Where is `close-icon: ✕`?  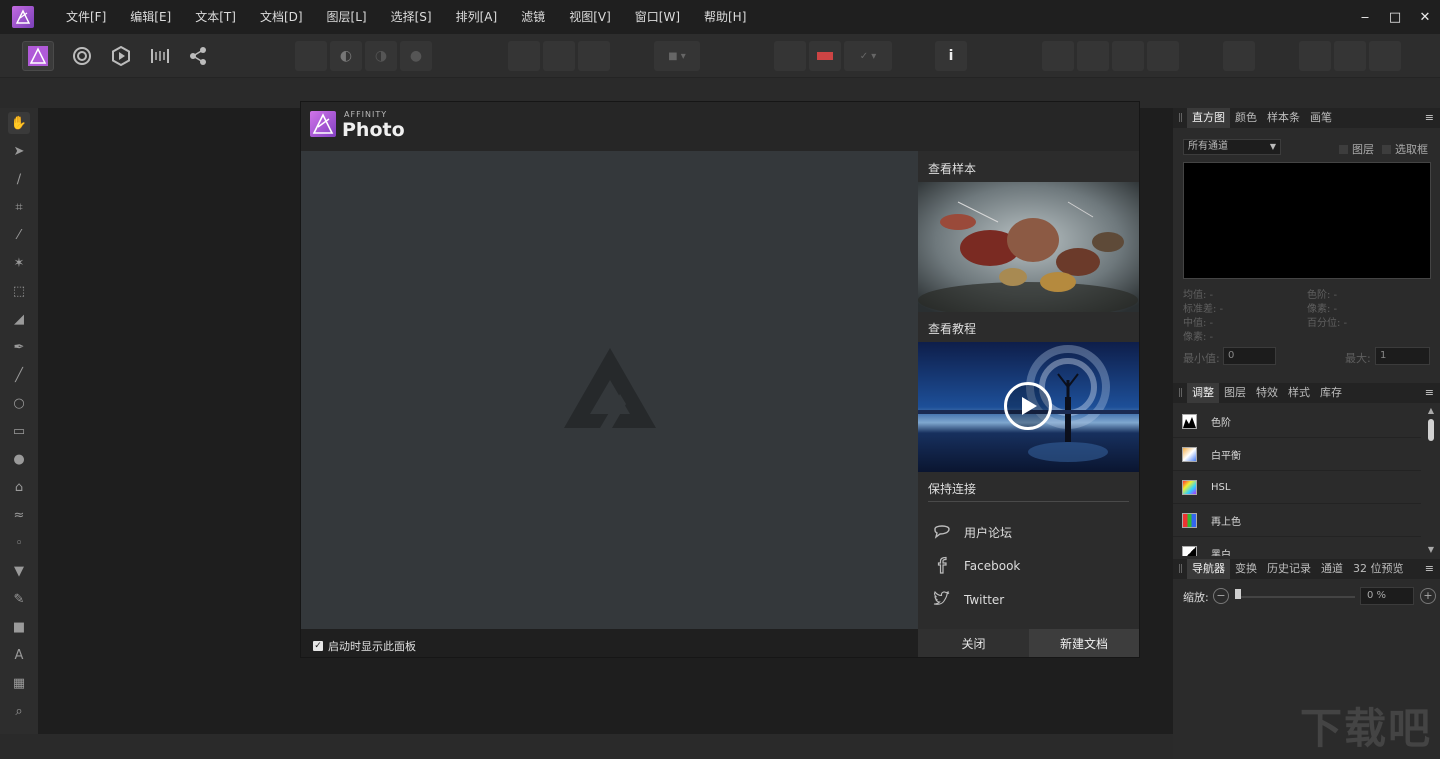
close-icon: ✕ is located at coordinates (1425, 17).